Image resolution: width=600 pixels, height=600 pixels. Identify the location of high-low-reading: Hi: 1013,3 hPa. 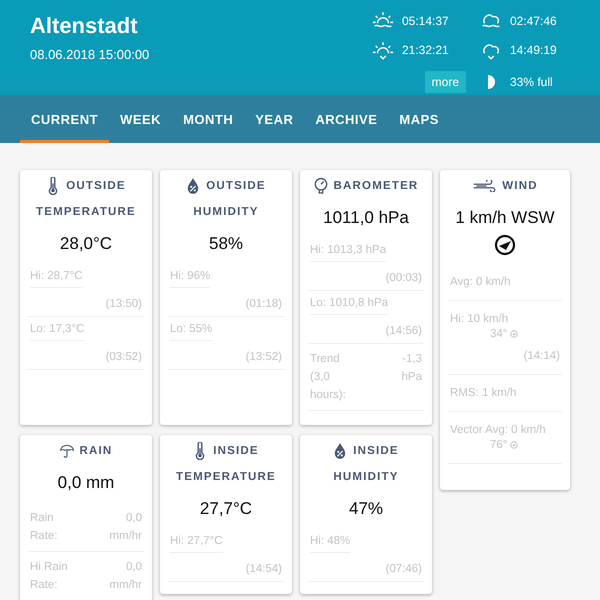
(348, 253).